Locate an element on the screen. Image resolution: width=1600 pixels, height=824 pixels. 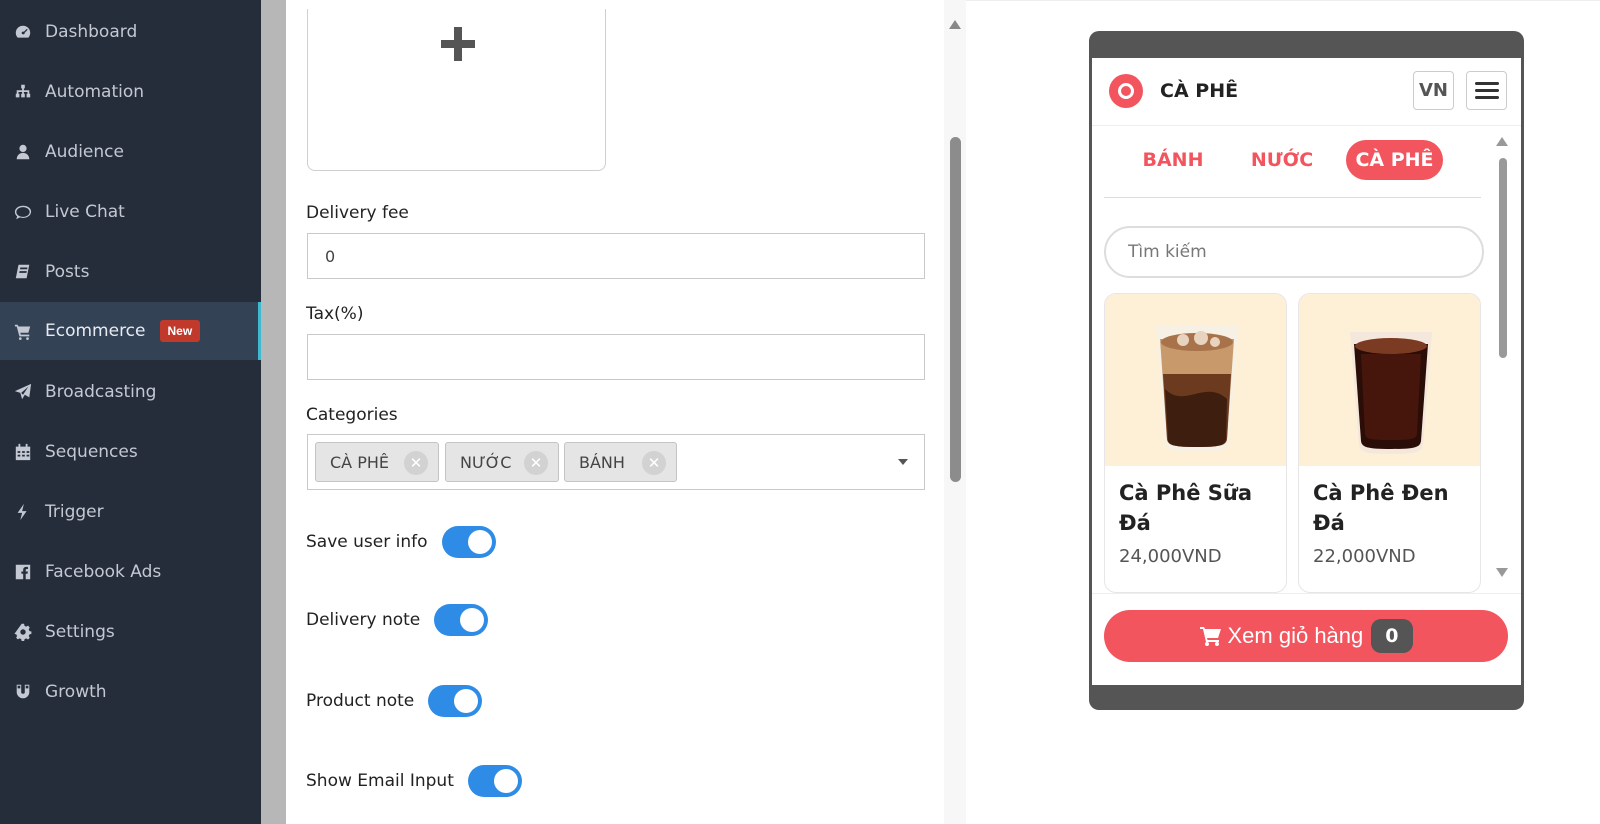
sidebar-item-label: Audience is located at coordinates (84, 152).